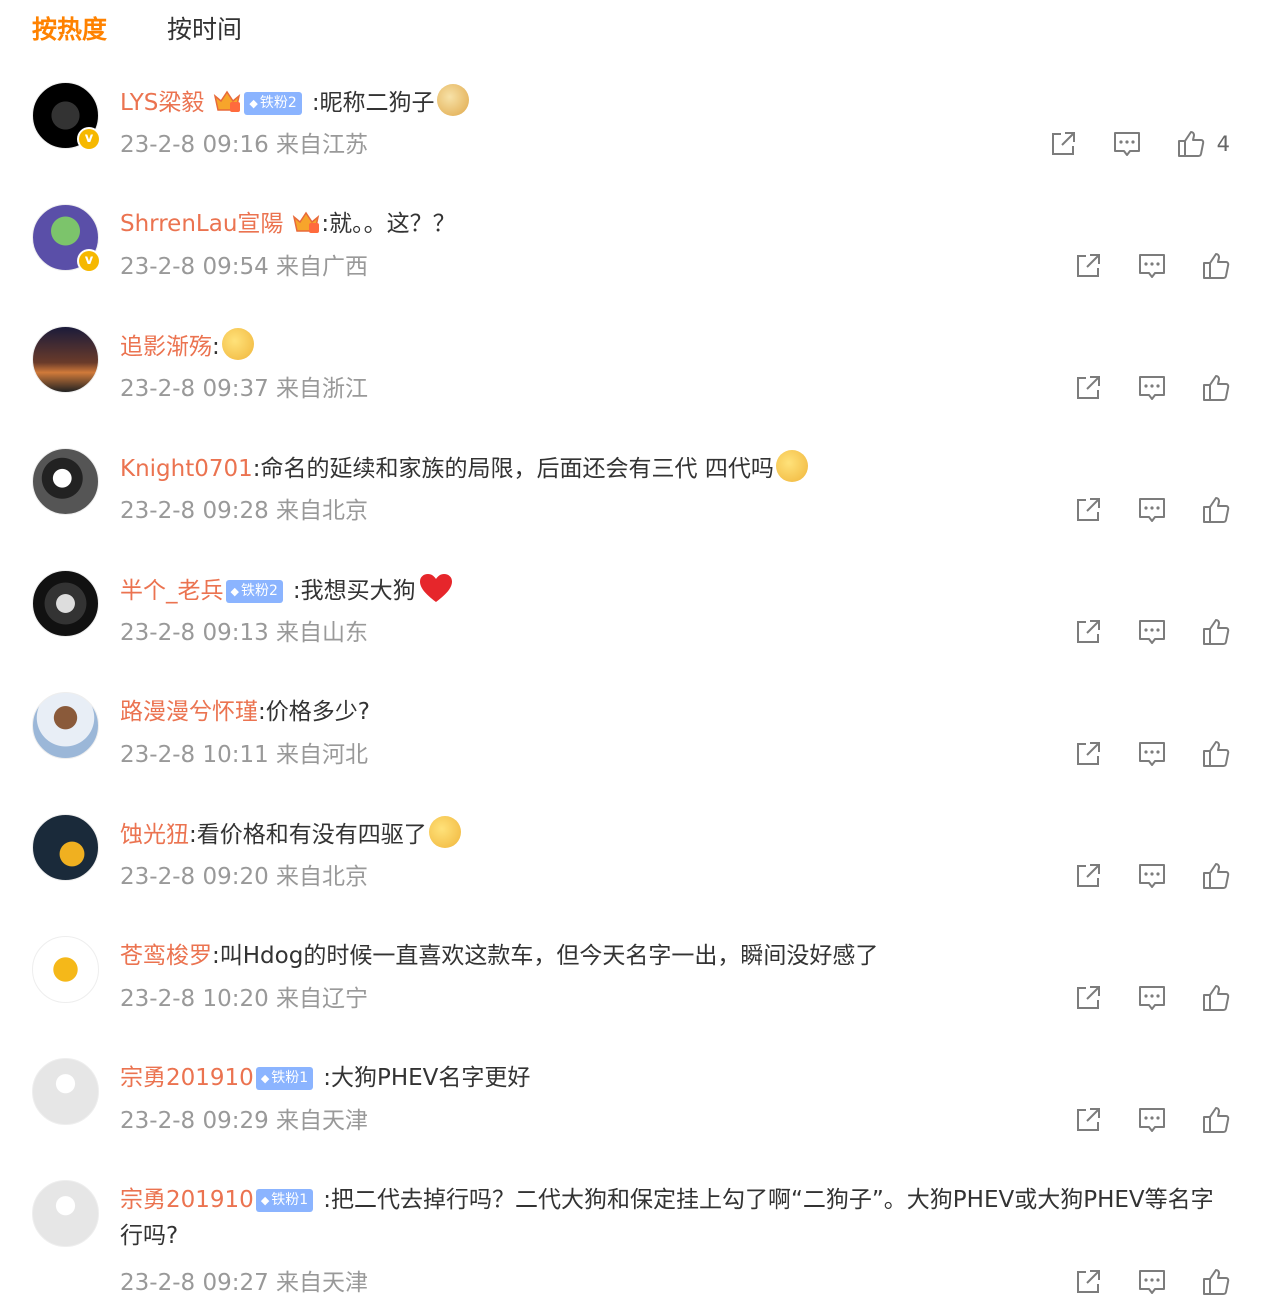 The image size is (1272, 1310). What do you see at coordinates (444, 832) in the screenshot?
I see `glasses-emoji` at bounding box center [444, 832].